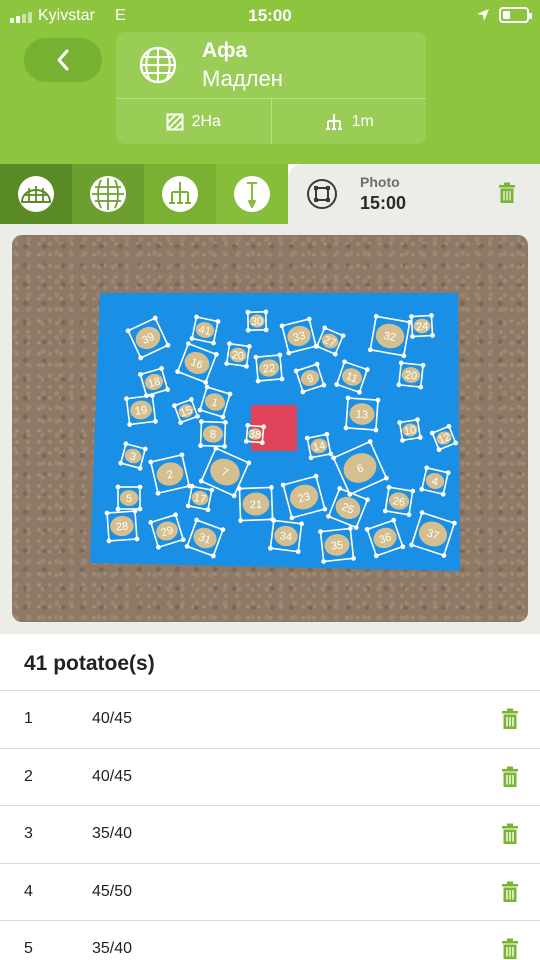  What do you see at coordinates (122, 527) in the screenshot?
I see `potato-number: 28` at bounding box center [122, 527].